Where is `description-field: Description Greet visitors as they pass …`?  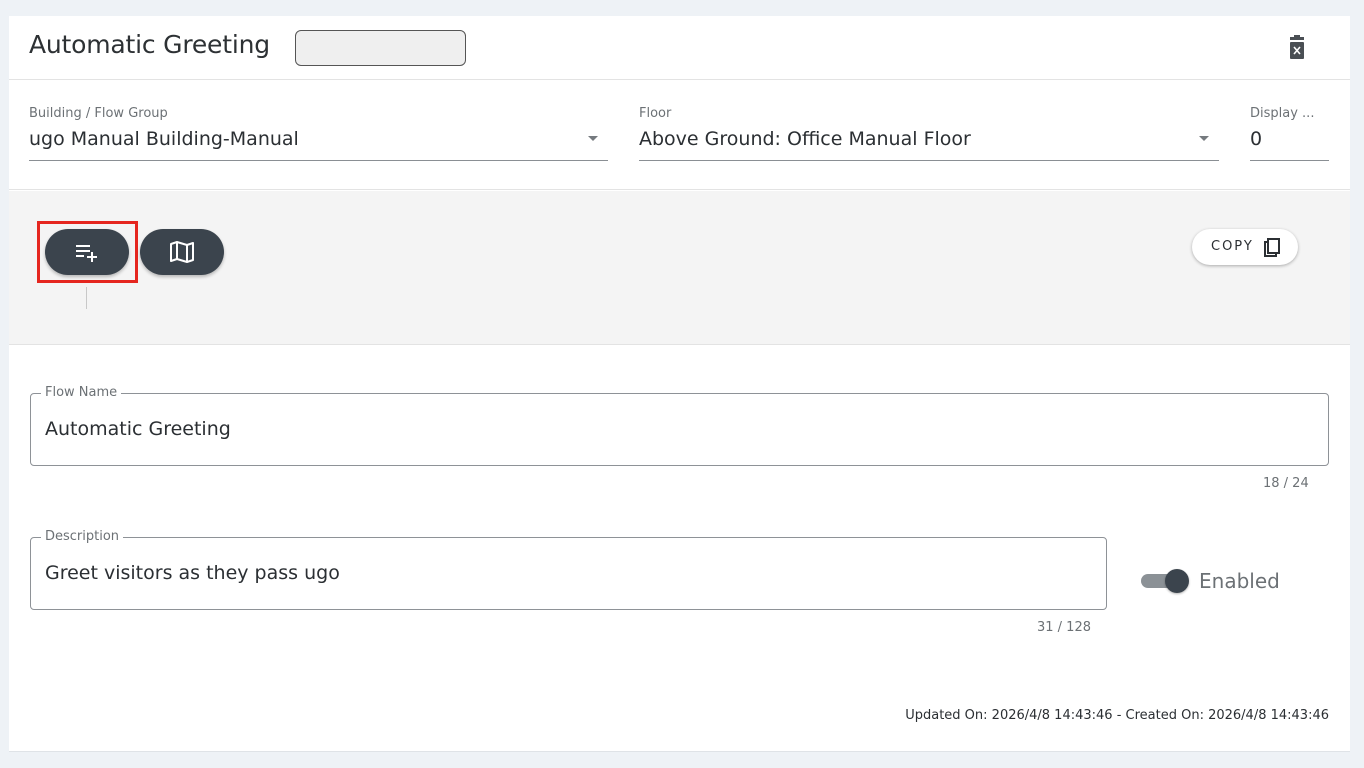 description-field: Description Greet visitors as they pass … is located at coordinates (568, 569).